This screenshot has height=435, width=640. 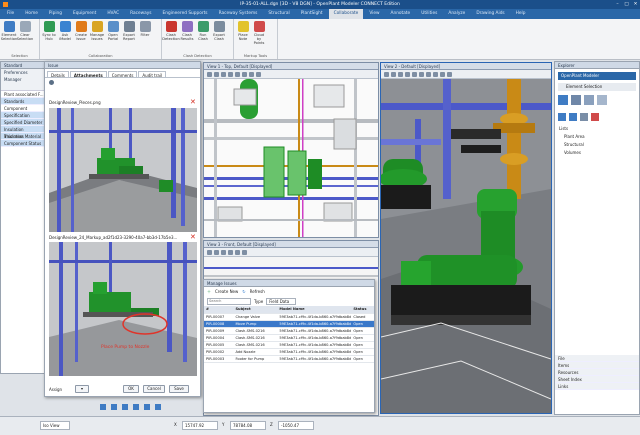 What do you see at coordinates (9, 31) in the screenshot?
I see `element-selection-button: Element Selection` at bounding box center [9, 31].